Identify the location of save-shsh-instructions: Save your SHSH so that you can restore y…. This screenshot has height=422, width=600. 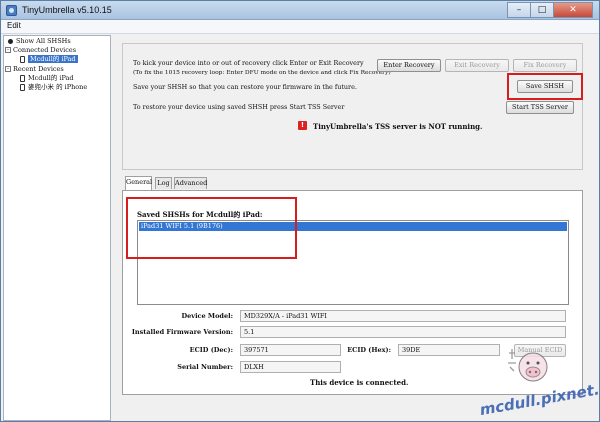
(245, 87).